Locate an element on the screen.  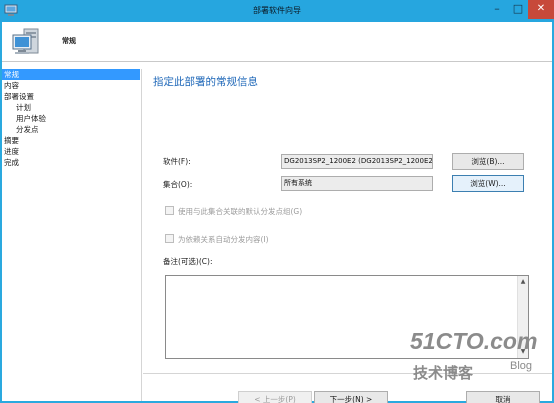
nav-item-user-experience: 用户体验 is located at coordinates (24, 118).